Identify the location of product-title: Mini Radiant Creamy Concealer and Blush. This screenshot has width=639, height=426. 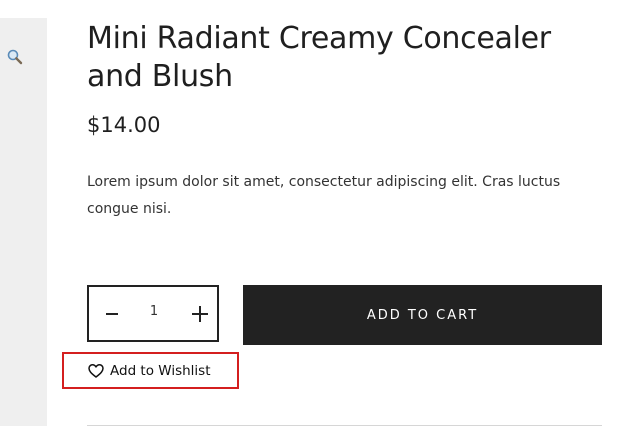
(319, 57).